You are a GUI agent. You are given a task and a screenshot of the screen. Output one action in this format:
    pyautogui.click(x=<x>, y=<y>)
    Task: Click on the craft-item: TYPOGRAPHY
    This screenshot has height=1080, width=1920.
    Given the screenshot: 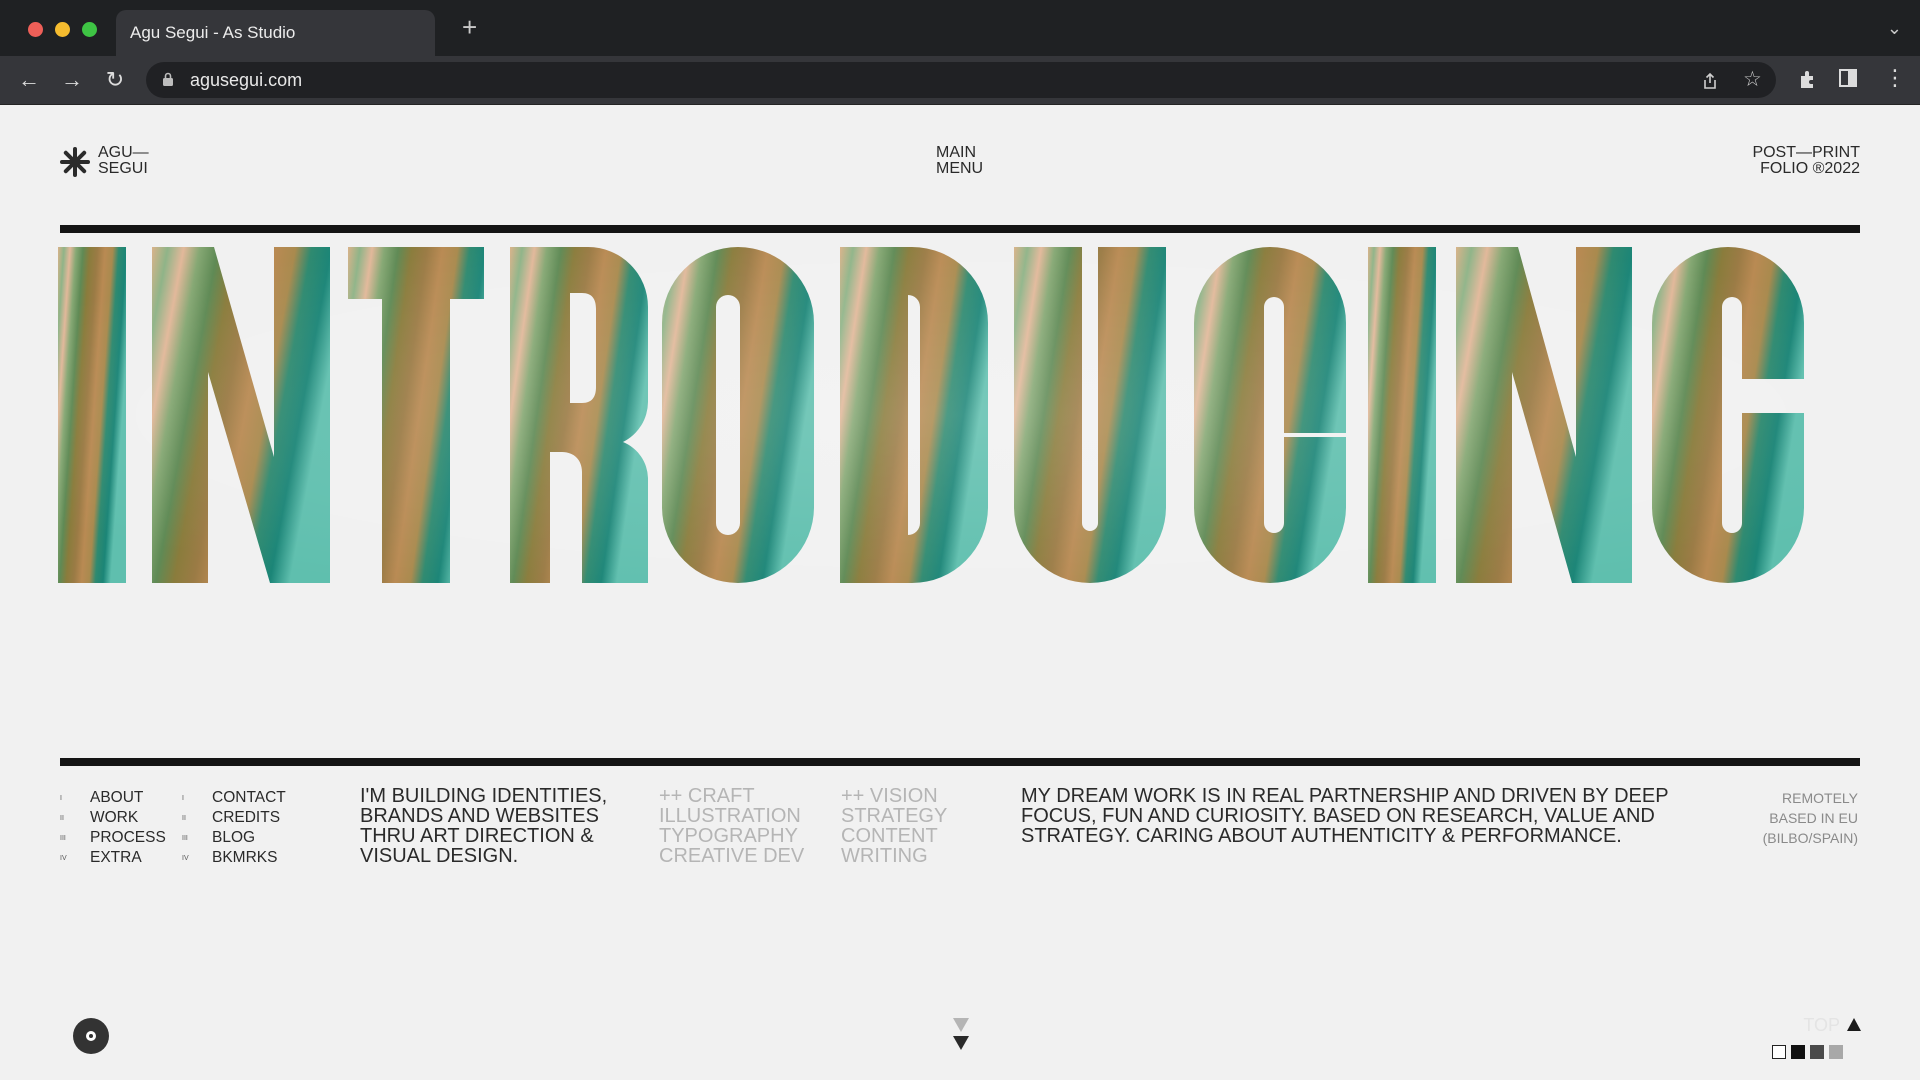 What is the action you would take?
    pyautogui.click(x=728, y=836)
    